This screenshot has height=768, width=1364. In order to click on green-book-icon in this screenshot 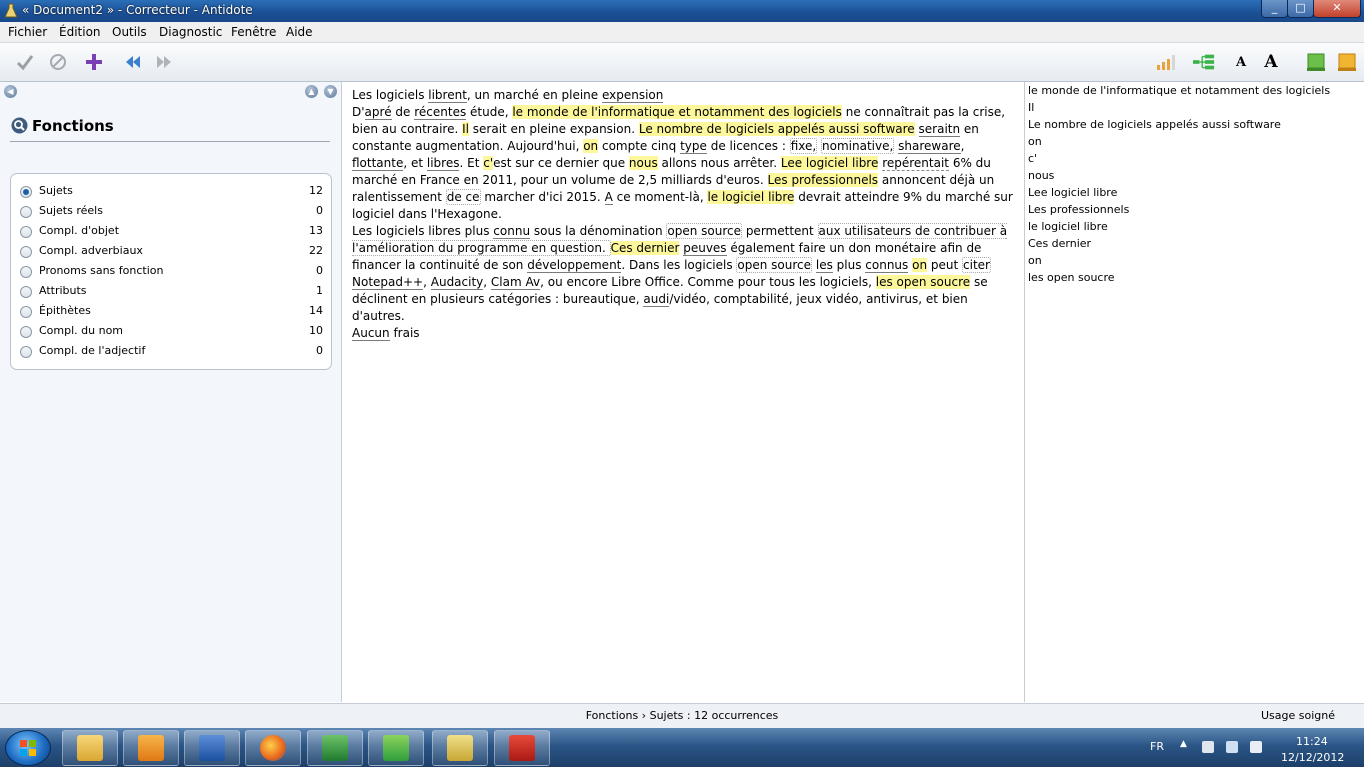, I will do `click(1316, 62)`.